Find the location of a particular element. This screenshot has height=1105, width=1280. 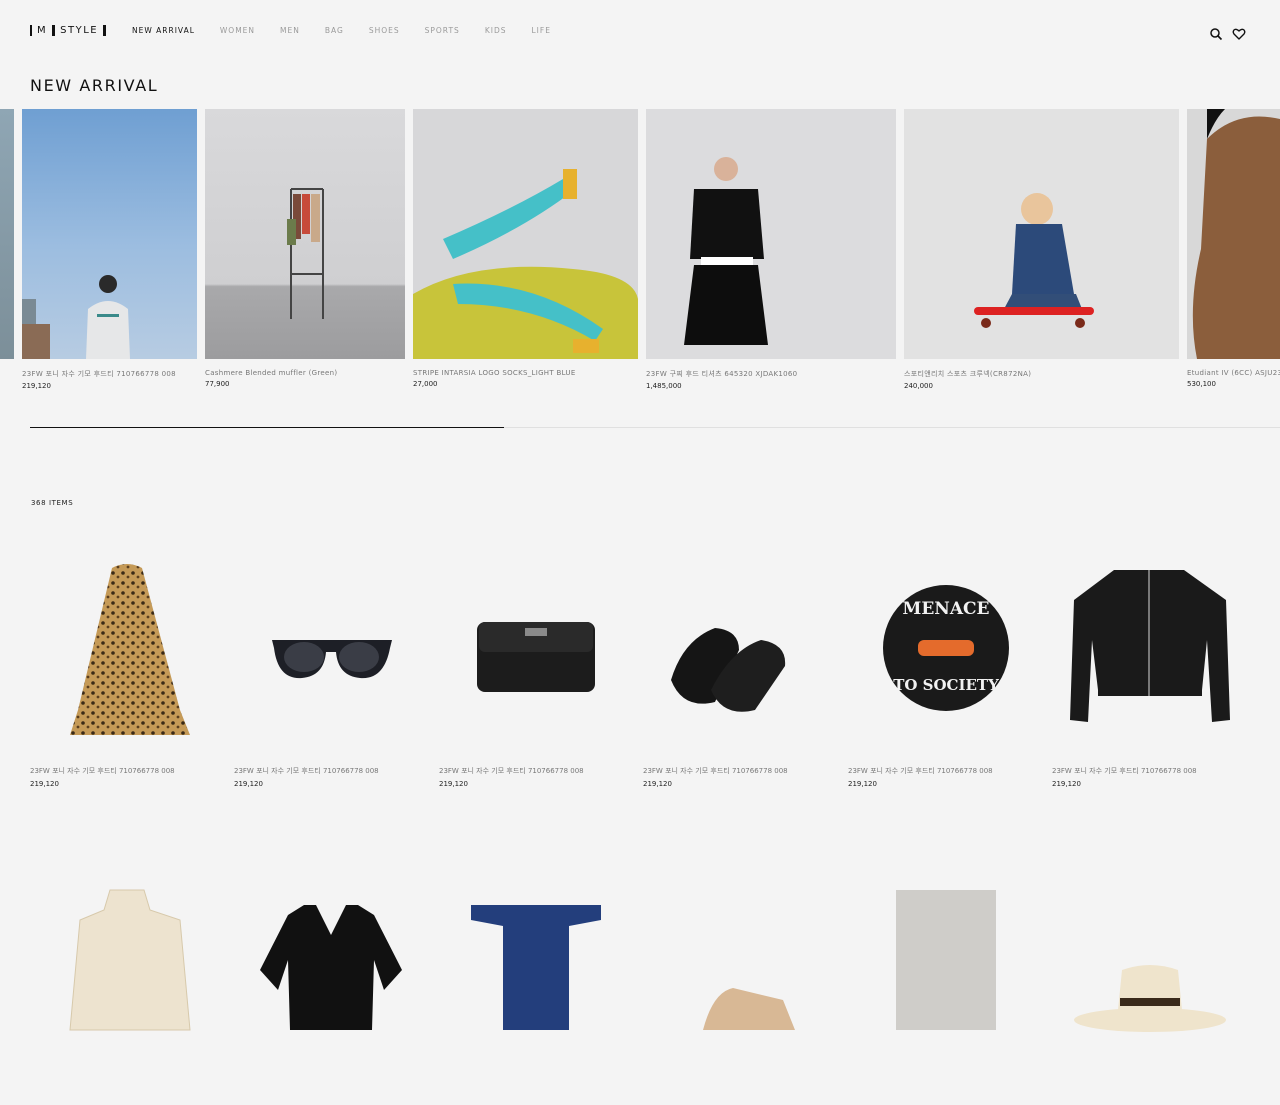

product-name: 23FW 구찌 후드 티셔츠 645320 XJDAK1060 is located at coordinates (722, 374).